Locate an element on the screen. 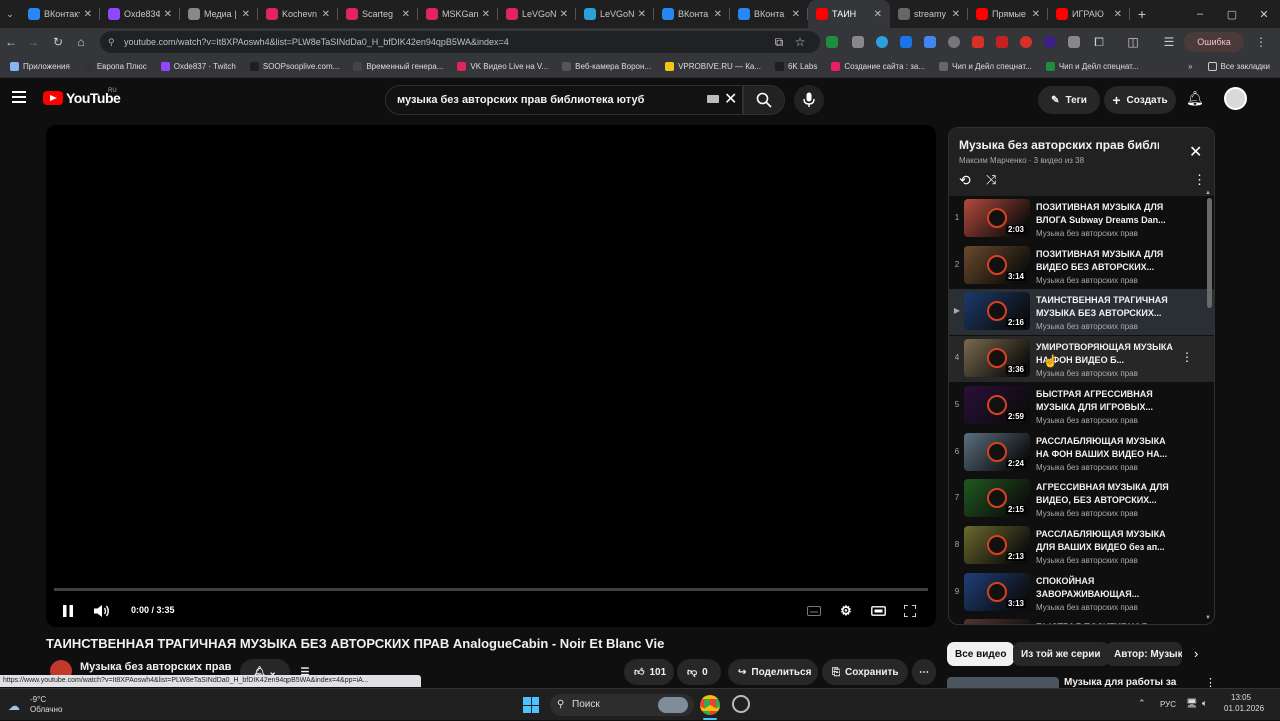 This screenshot has height=721, width=1280. playlist-item-thumbnail: 3:14 is located at coordinates (997, 264).